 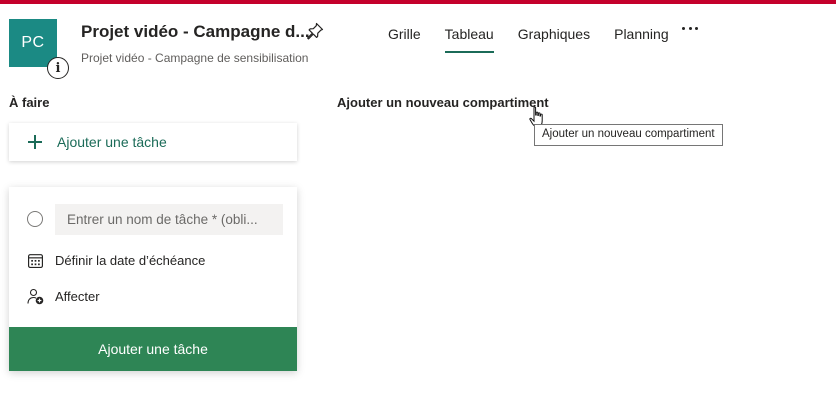 I want to click on info-icon: i, so click(x=58, y=68).